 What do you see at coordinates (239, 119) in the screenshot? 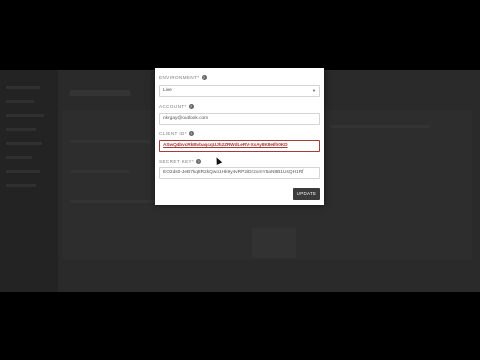
I see `account-field: nkrgay@outlook.com` at bounding box center [239, 119].